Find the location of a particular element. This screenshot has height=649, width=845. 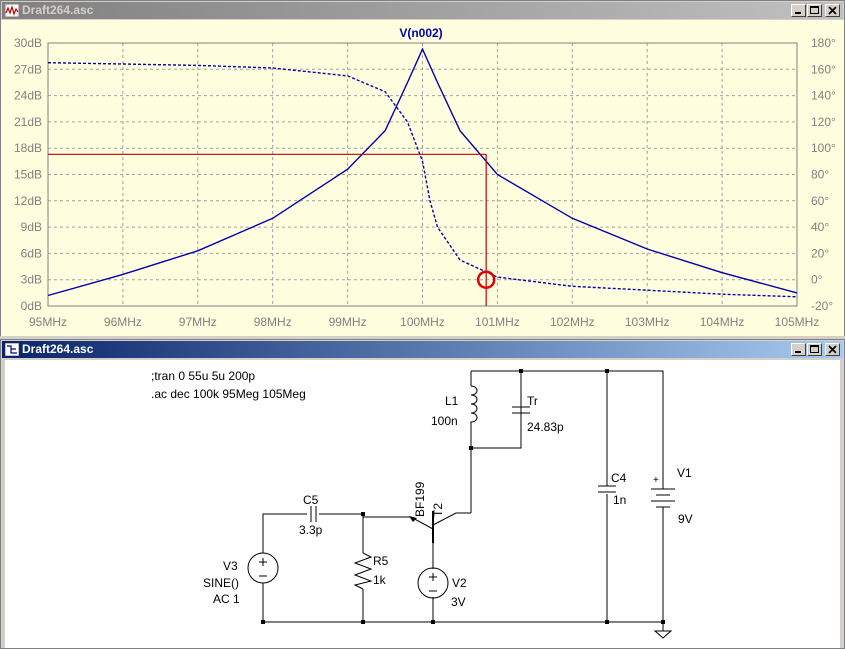

label-v3-value: SINE() is located at coordinates (221, 583).